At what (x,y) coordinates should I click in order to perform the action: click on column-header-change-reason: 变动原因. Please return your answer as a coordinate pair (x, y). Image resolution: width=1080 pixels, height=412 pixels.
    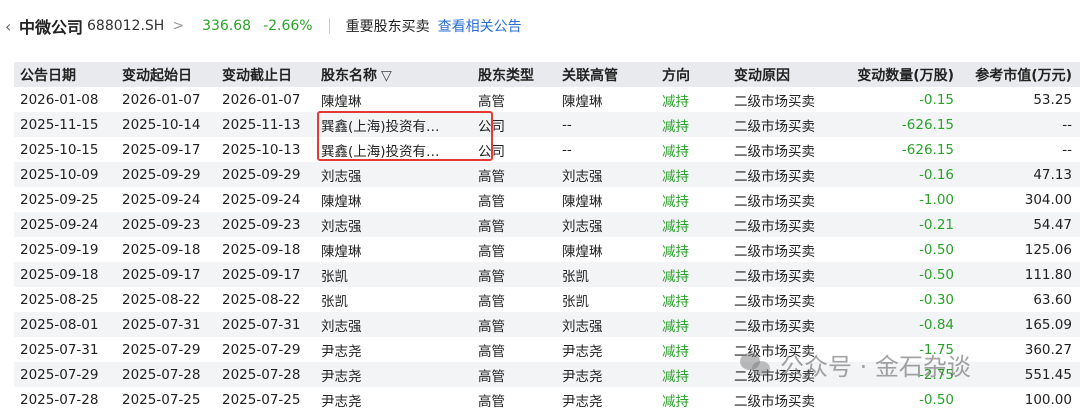
    Looking at the image, I should click on (782, 74).